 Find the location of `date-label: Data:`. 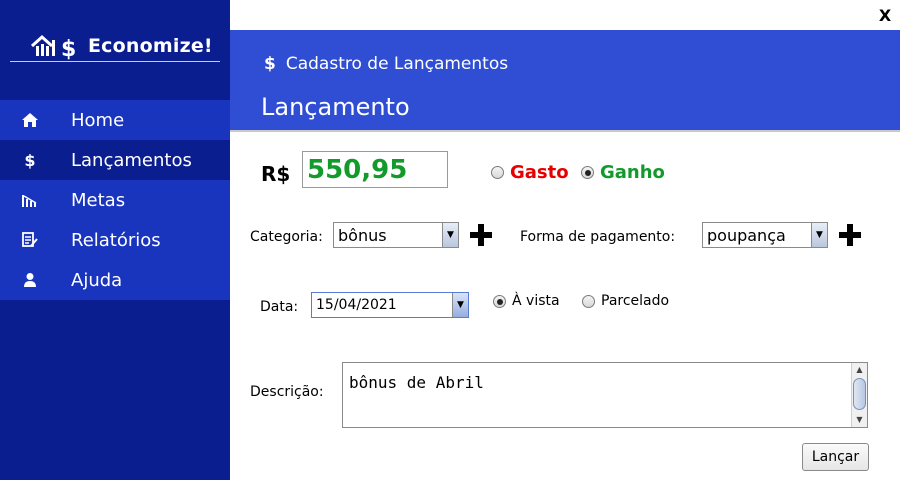

date-label: Data: is located at coordinates (279, 307).